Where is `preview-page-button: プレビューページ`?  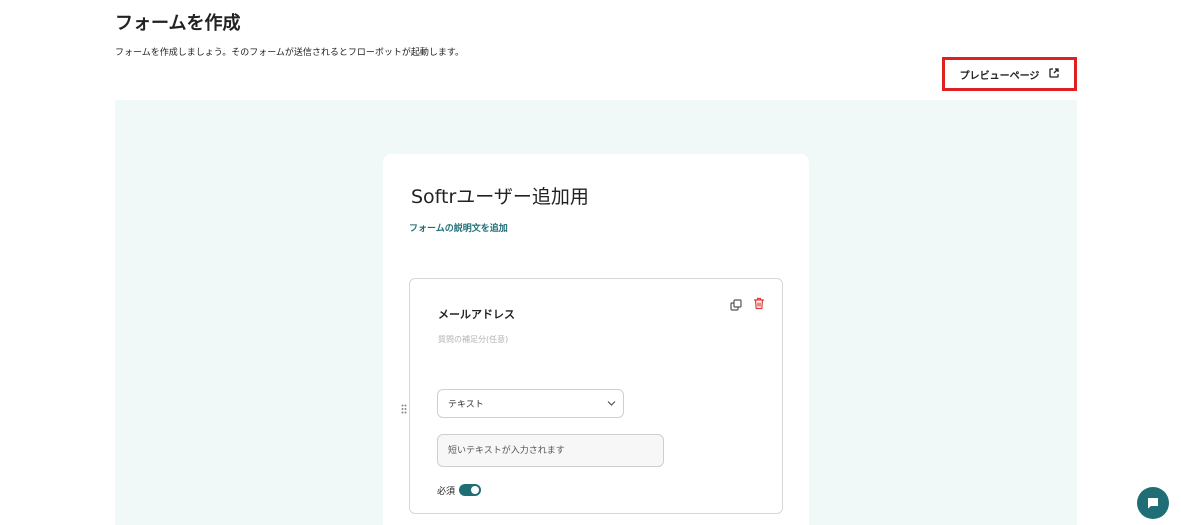
preview-page-button: プレビューページ is located at coordinates (1009, 74).